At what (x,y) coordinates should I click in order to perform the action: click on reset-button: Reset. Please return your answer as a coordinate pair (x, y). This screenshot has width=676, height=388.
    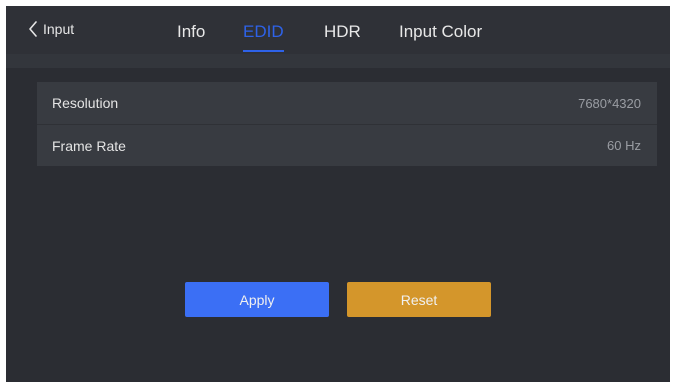
    Looking at the image, I should click on (419, 299).